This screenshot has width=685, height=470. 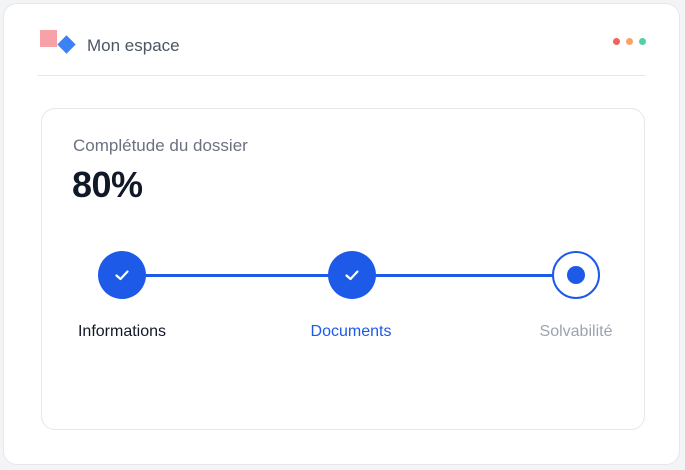 I want to click on window-header: Mon espace, so click(x=342, y=40).